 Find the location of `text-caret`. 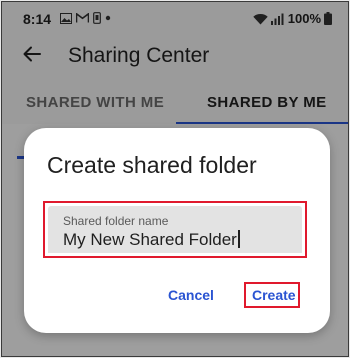

text-caret is located at coordinates (238, 239).